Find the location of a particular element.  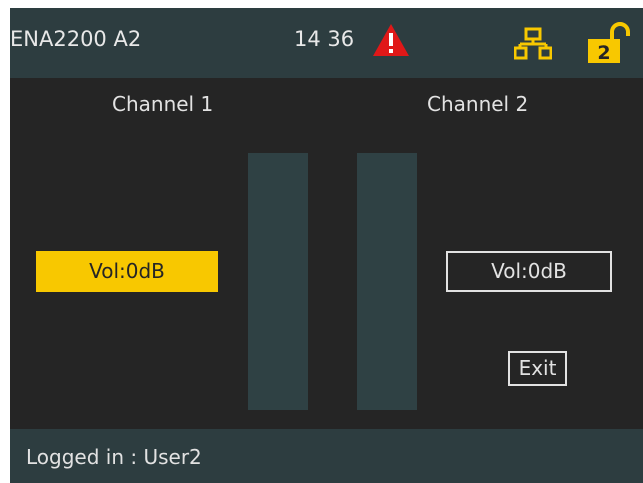

lock-level: 2 is located at coordinates (603, 53).